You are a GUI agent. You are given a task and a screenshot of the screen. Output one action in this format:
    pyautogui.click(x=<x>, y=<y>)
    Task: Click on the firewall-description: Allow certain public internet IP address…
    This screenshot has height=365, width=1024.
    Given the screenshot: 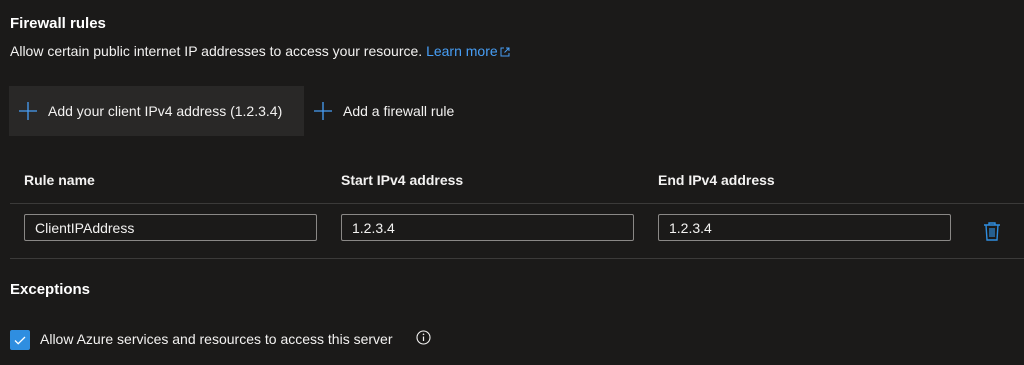 What is the action you would take?
    pyautogui.click(x=260, y=51)
    